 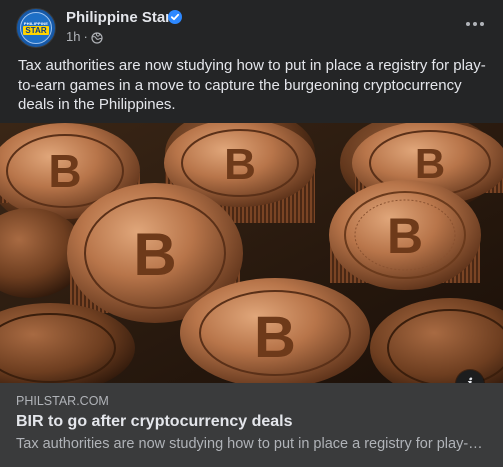 I want to click on post-meta: 1h ·, so click(x=84, y=36).